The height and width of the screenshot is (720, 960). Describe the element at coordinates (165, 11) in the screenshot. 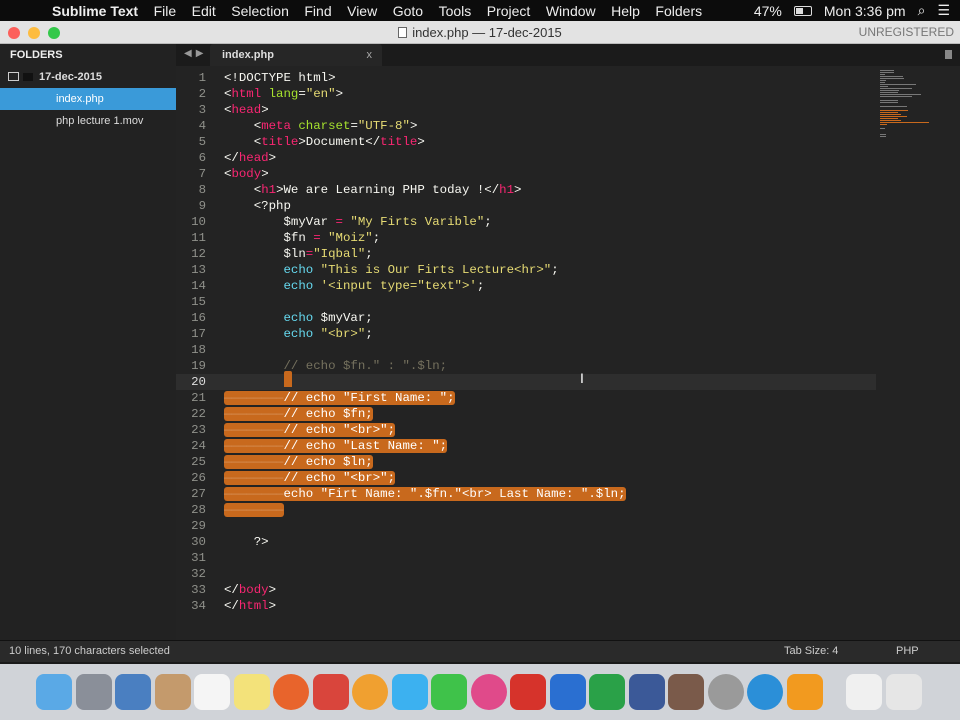

I see `menu-file: File` at that location.